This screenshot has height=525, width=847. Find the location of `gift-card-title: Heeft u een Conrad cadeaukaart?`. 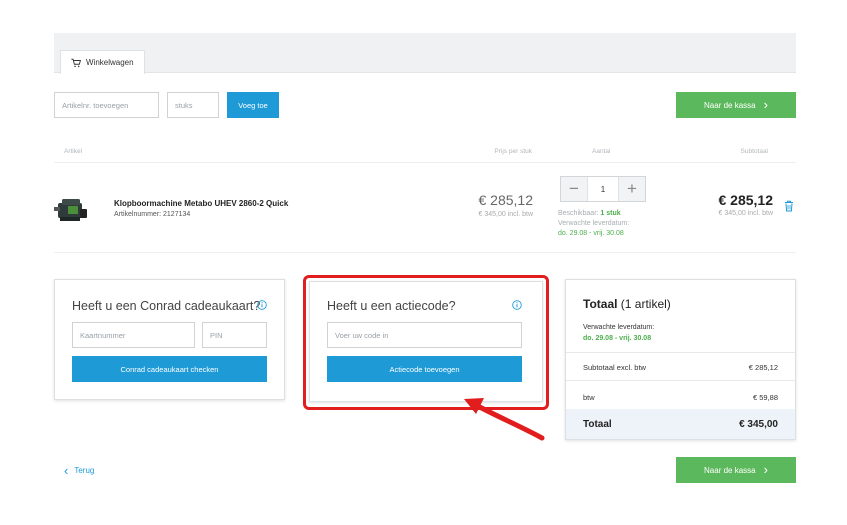

gift-card-title: Heeft u een Conrad cadeaukaart? is located at coordinates (166, 306).